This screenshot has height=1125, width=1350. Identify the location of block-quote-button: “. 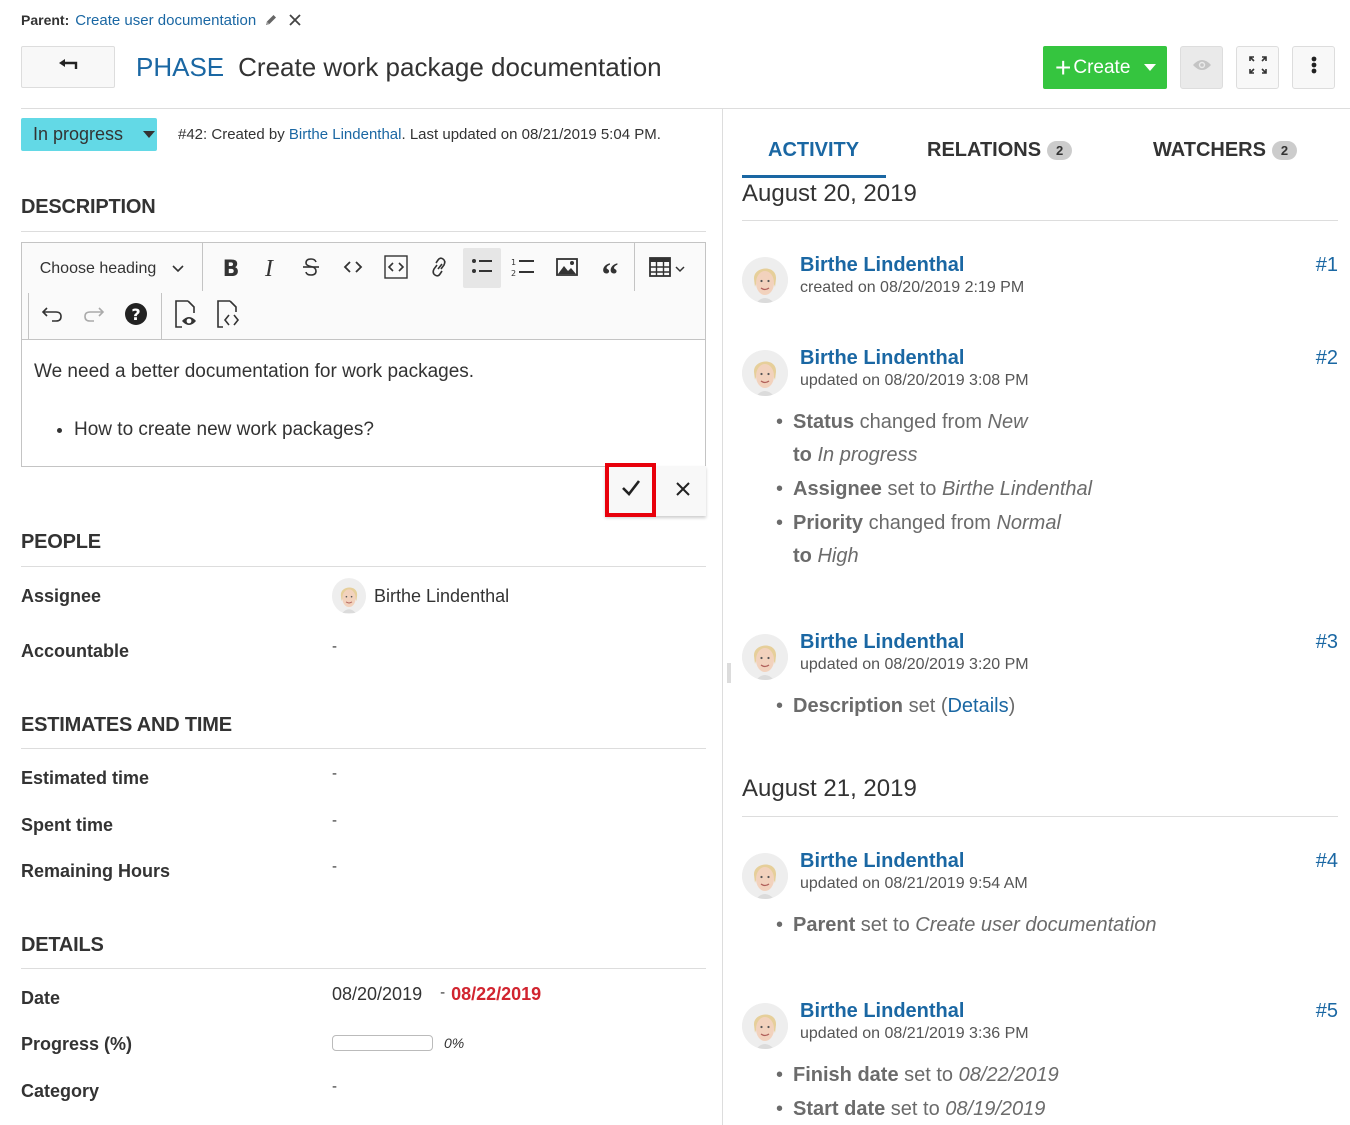
(610, 271).